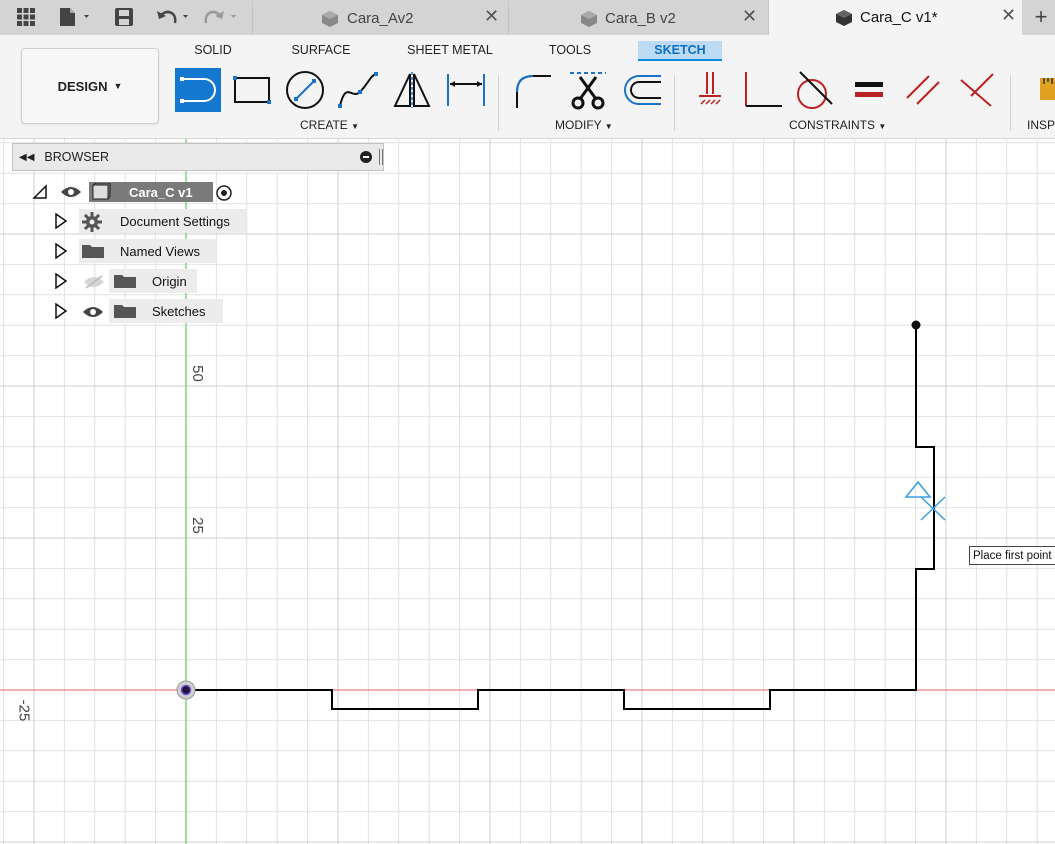  What do you see at coordinates (94, 283) in the screenshot?
I see `eye-hidden-icon` at bounding box center [94, 283].